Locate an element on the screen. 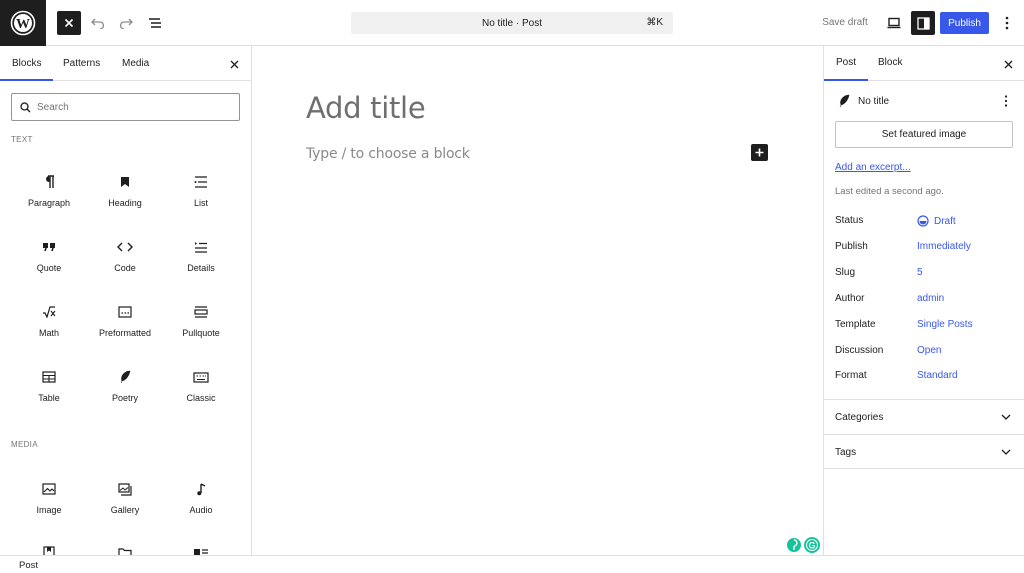 This screenshot has width=1024, height=573. settings-tabs: Post Block is located at coordinates (924, 63).